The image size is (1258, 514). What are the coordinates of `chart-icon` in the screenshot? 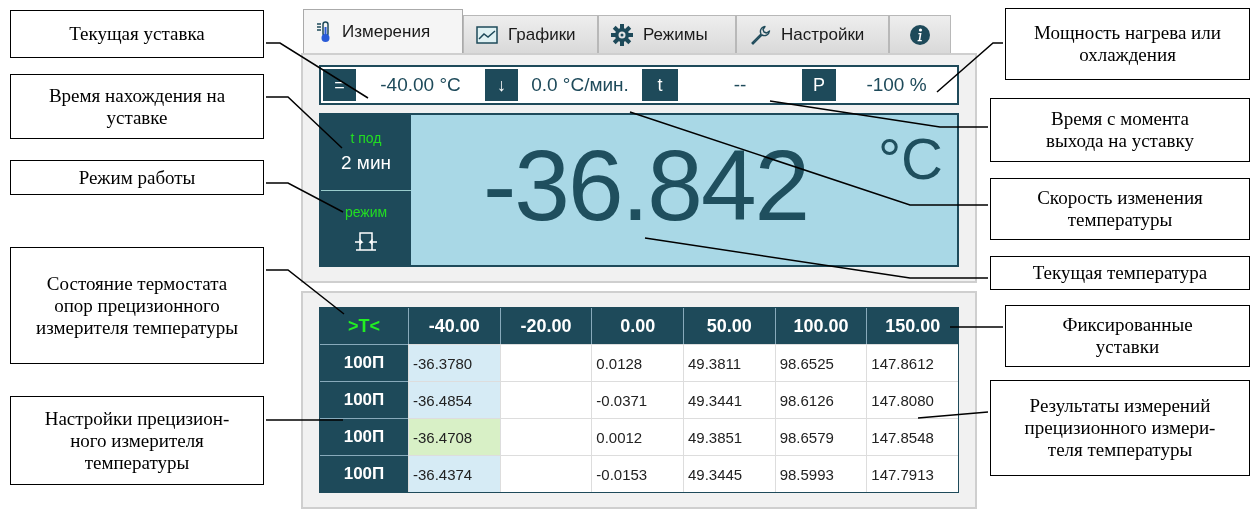 It's located at (487, 34).